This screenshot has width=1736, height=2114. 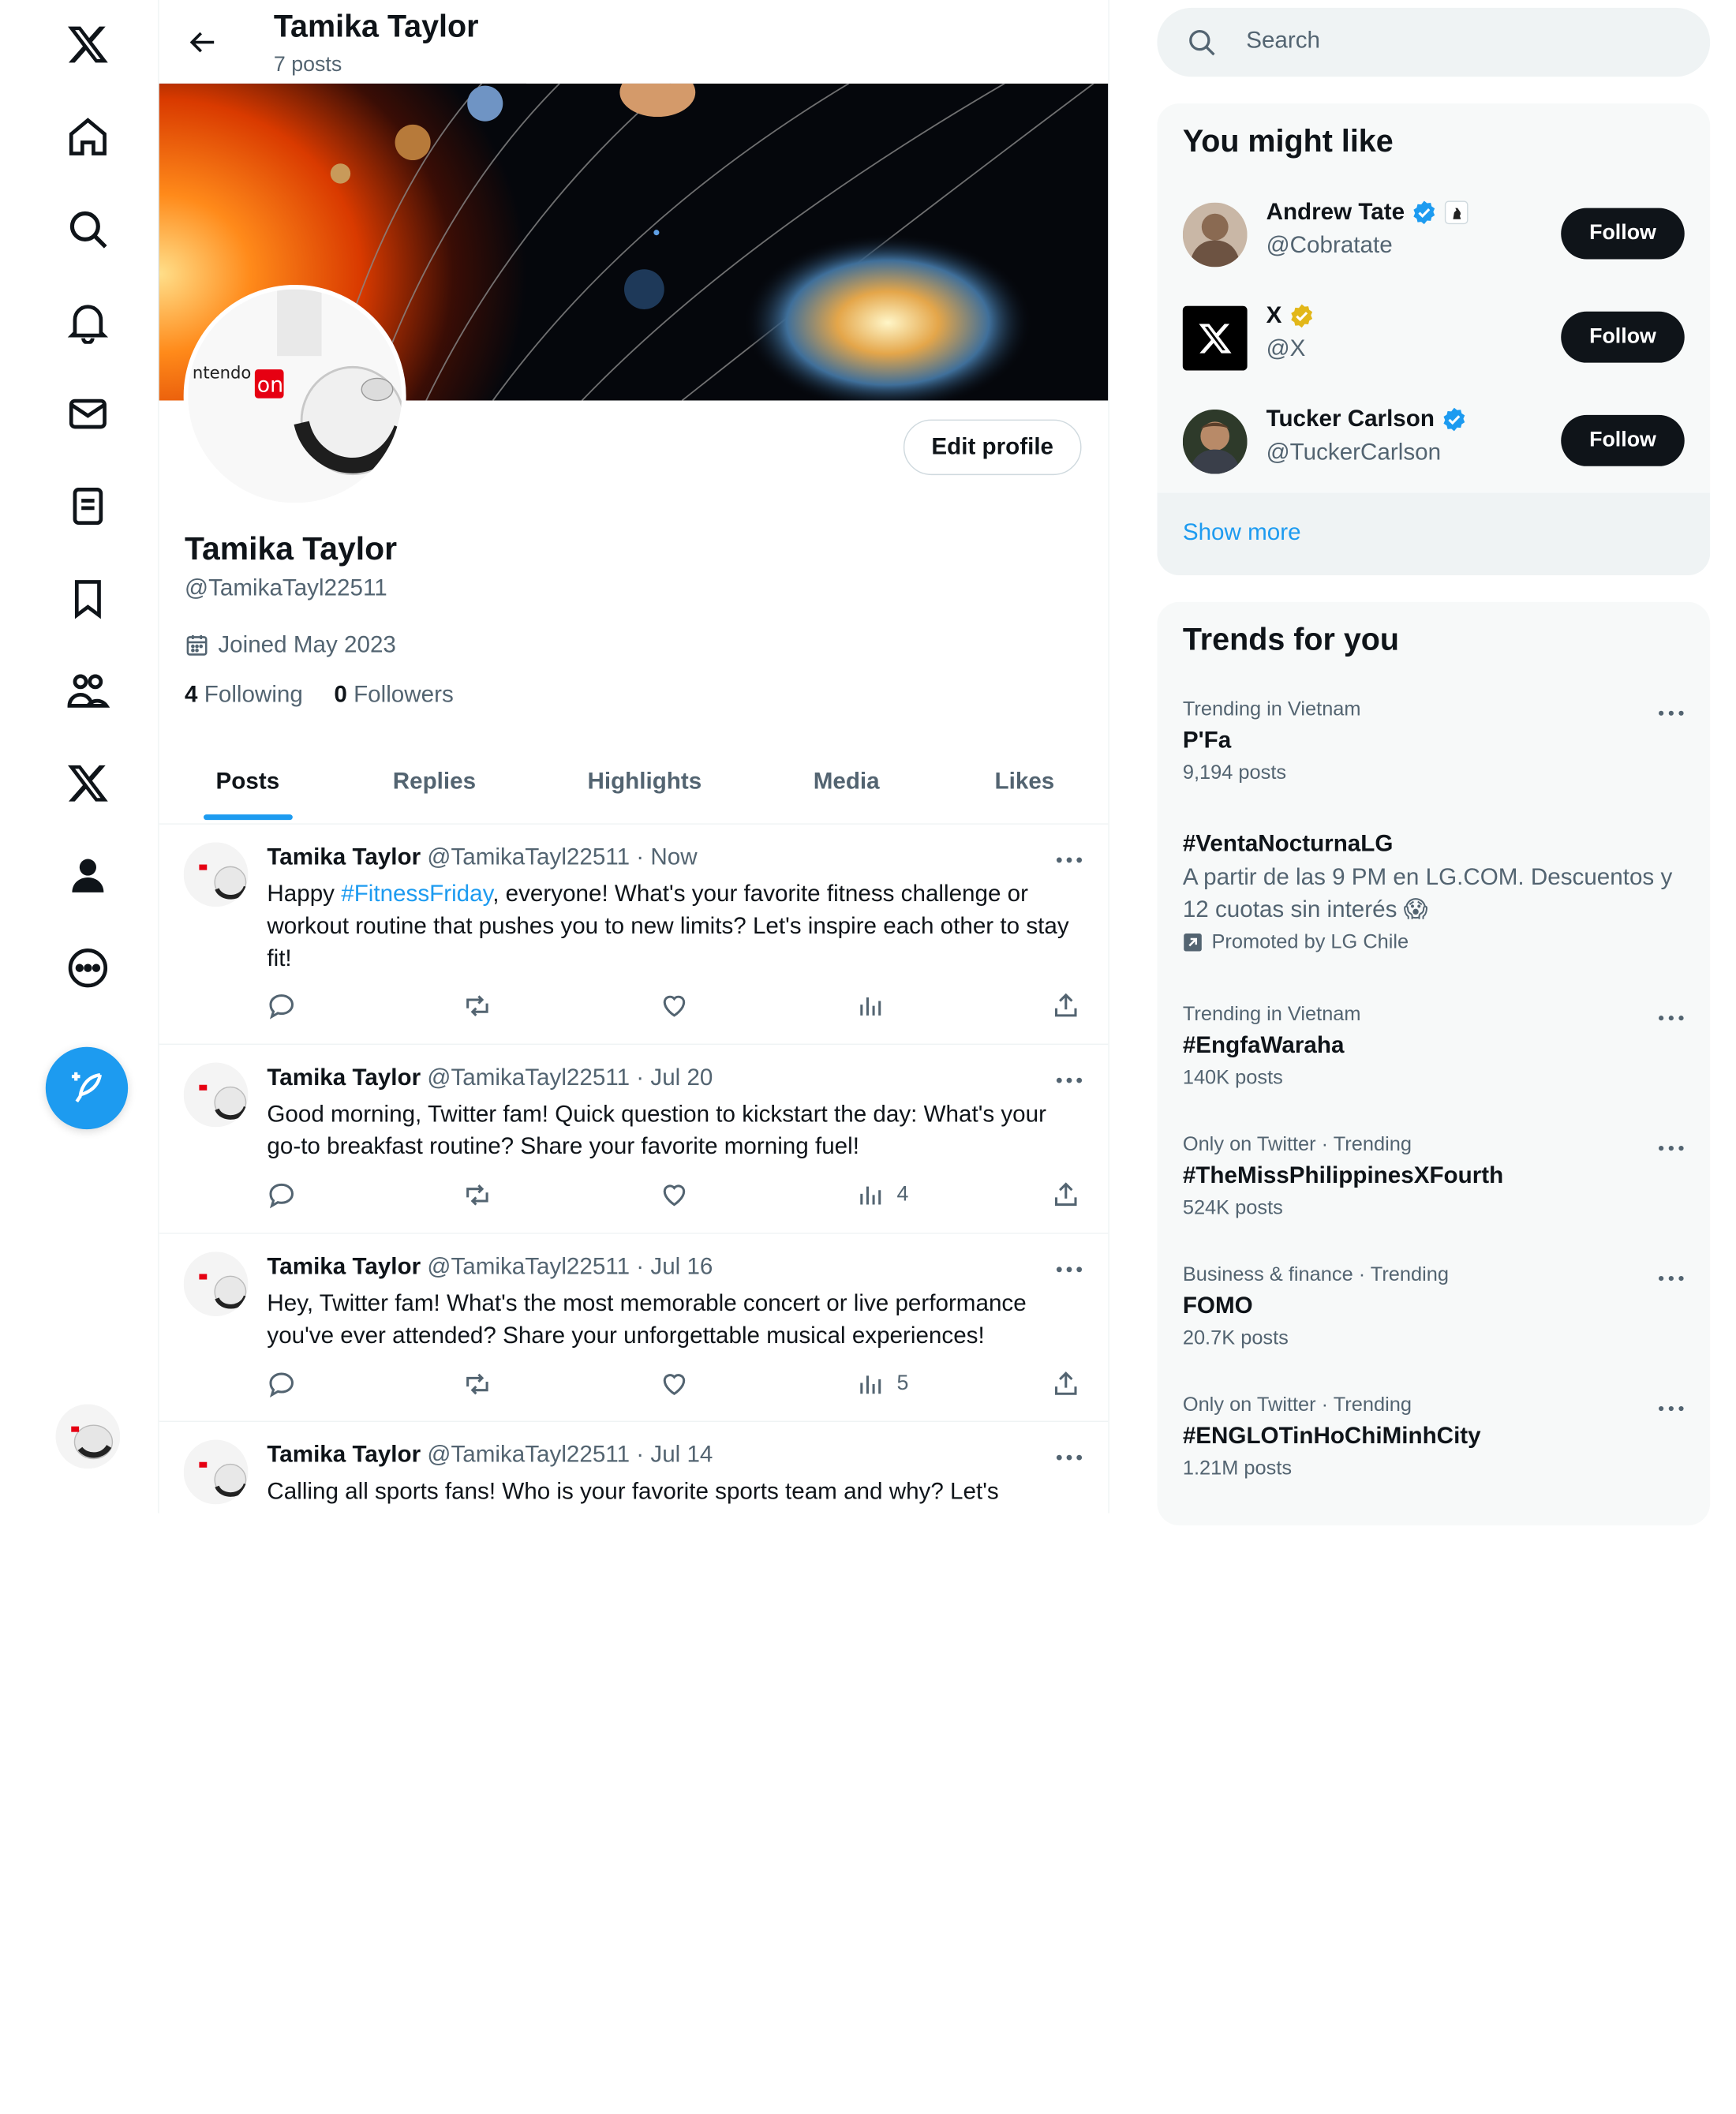 I want to click on promoted-by: Promoted by LG Chile, so click(x=1310, y=942).